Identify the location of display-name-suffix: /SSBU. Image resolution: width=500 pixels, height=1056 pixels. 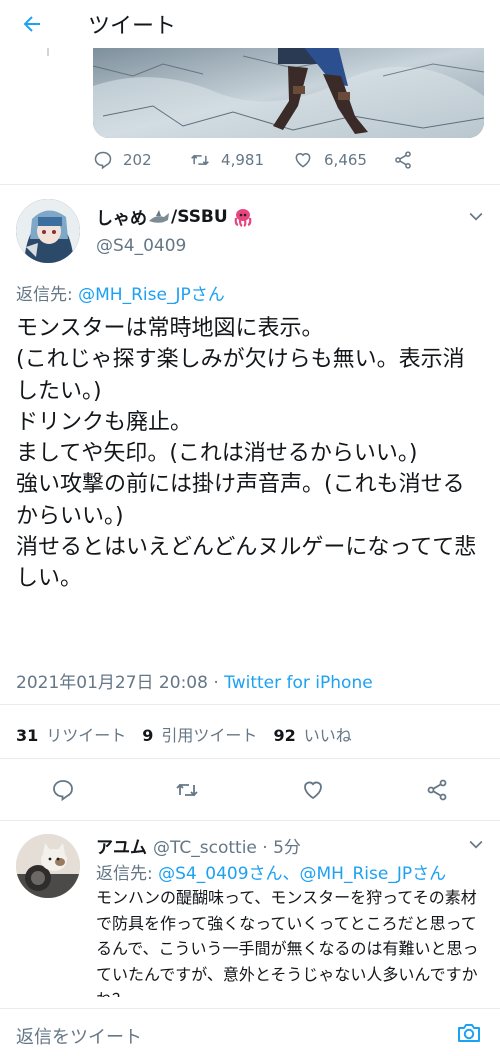
(199, 216).